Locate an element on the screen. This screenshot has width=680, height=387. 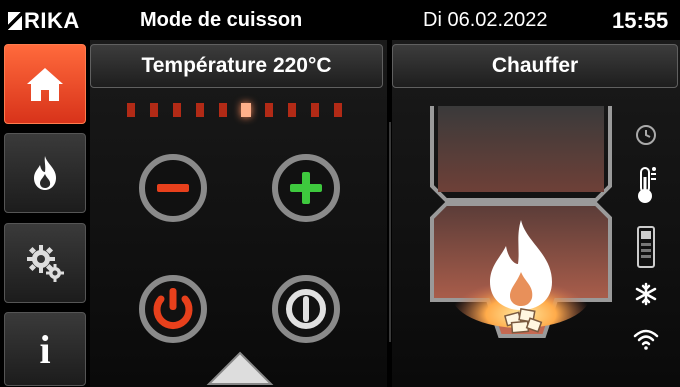
gears-icon is located at coordinates (45, 263).